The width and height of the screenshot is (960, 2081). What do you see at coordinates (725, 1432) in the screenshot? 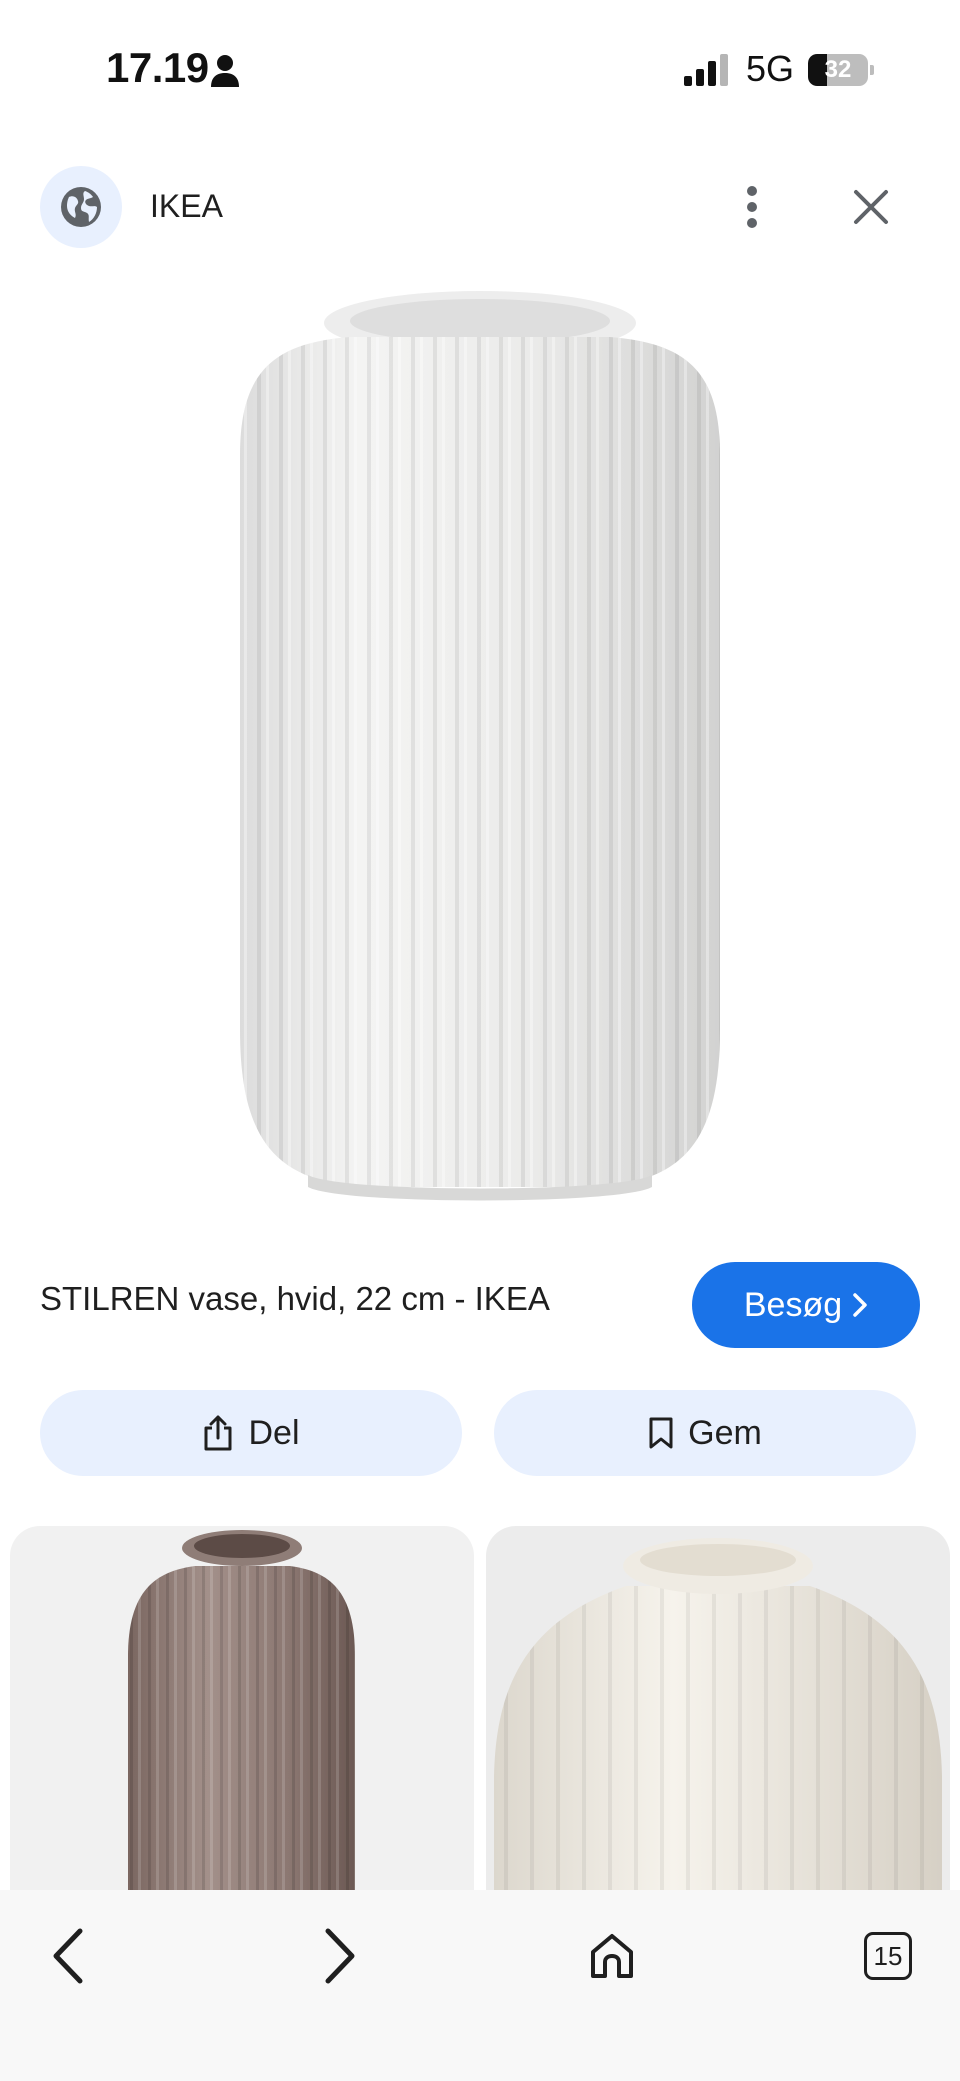
I see `save-label: Gem` at bounding box center [725, 1432].